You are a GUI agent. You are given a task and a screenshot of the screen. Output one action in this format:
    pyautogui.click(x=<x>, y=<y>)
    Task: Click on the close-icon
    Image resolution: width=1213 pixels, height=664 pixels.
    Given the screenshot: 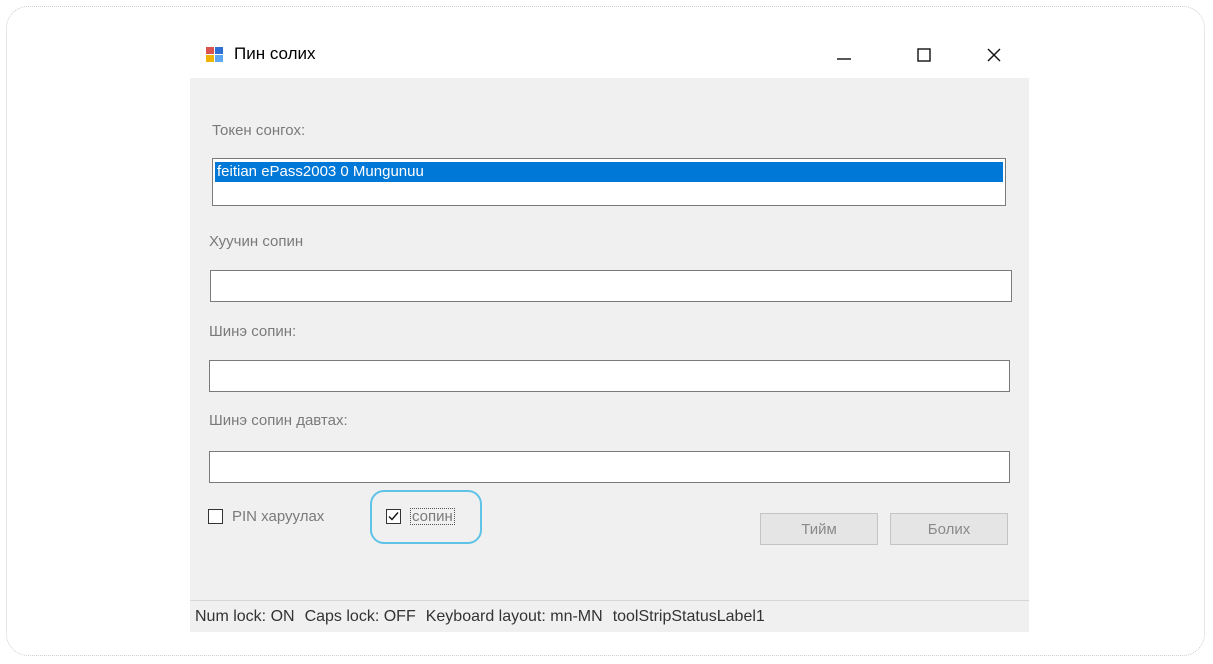 What is the action you would take?
    pyautogui.click(x=994, y=55)
    